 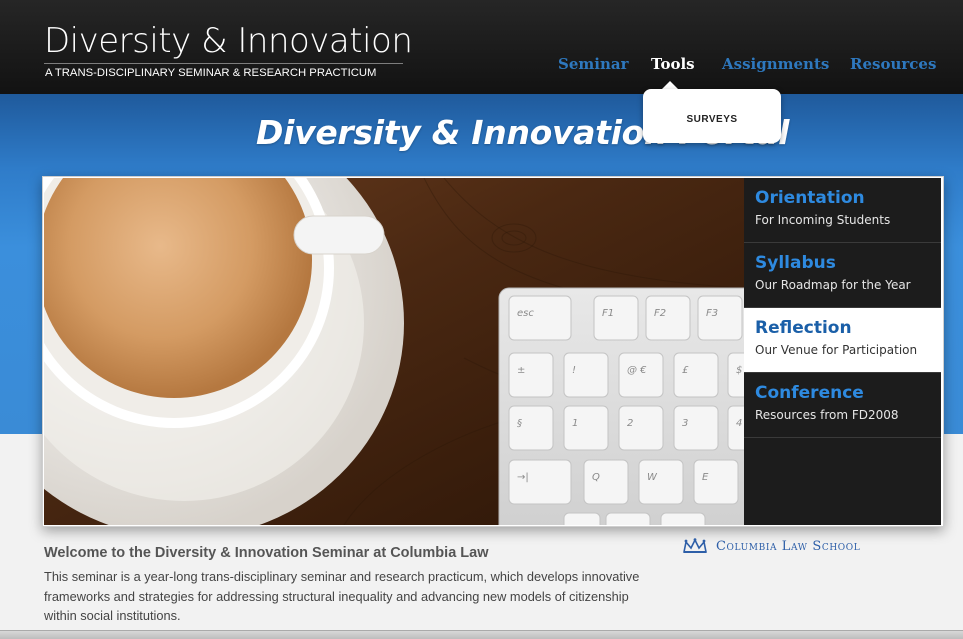 I want to click on slider-item-title: Orientation, so click(x=810, y=198).